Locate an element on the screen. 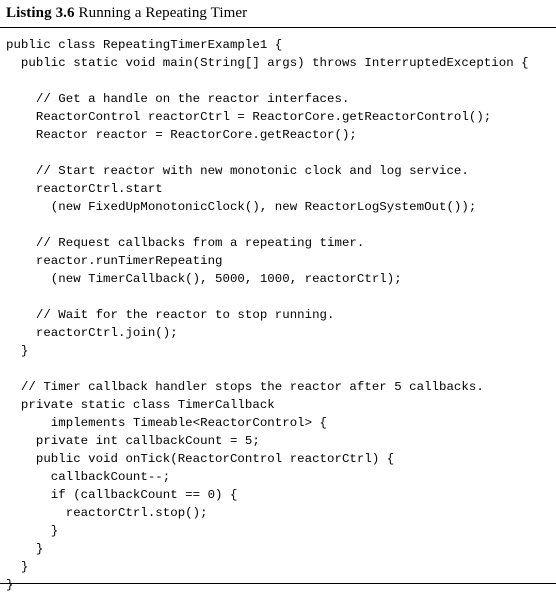 The height and width of the screenshot is (594, 556). code-line: reactorCtrl.start is located at coordinates (84, 189).